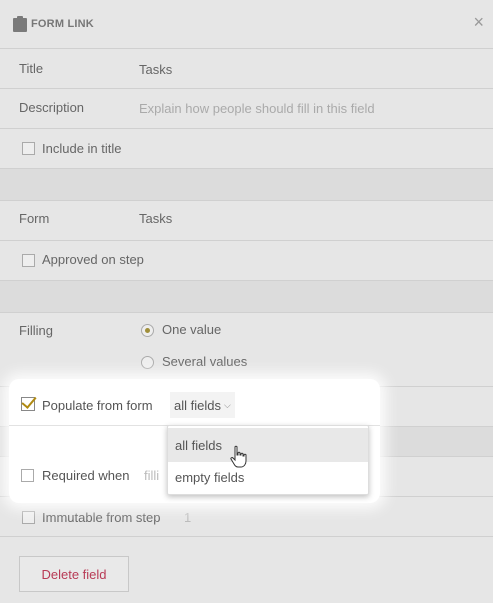 This screenshot has width=493, height=603. What do you see at coordinates (268, 445) in the screenshot?
I see `dropdown-option-all-fields: all fields` at bounding box center [268, 445].